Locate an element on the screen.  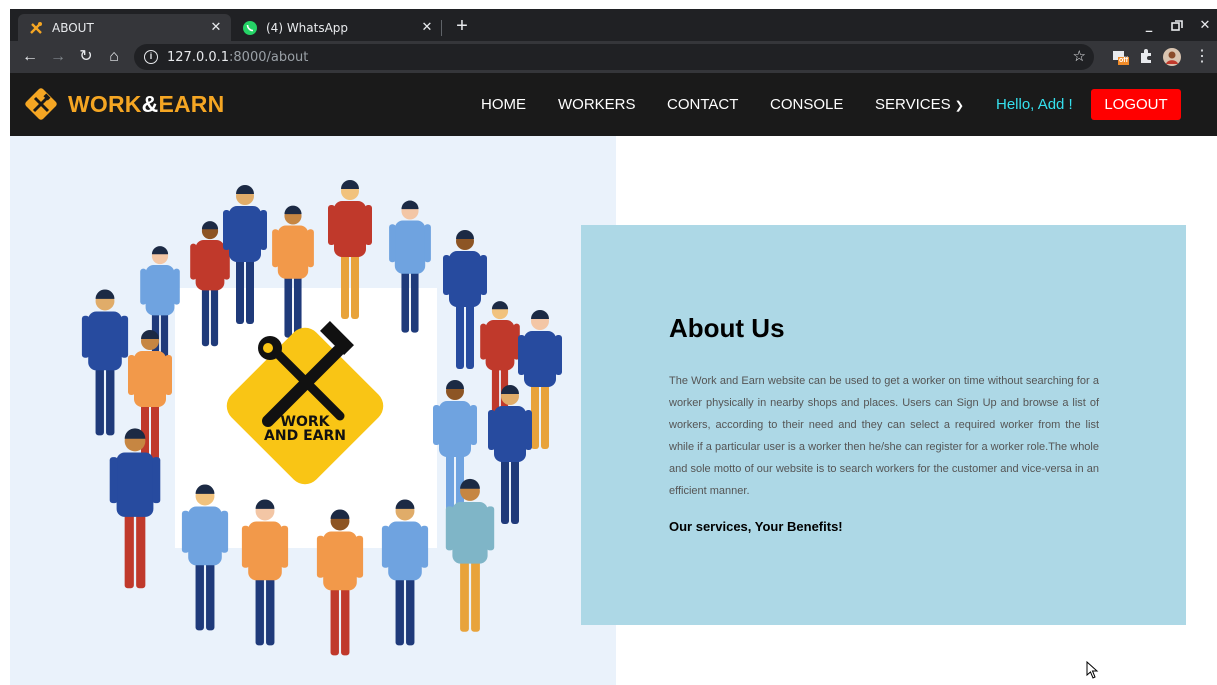
address-bar: i 127.0.0.1:8000/about ☆ is located at coordinates (614, 57).